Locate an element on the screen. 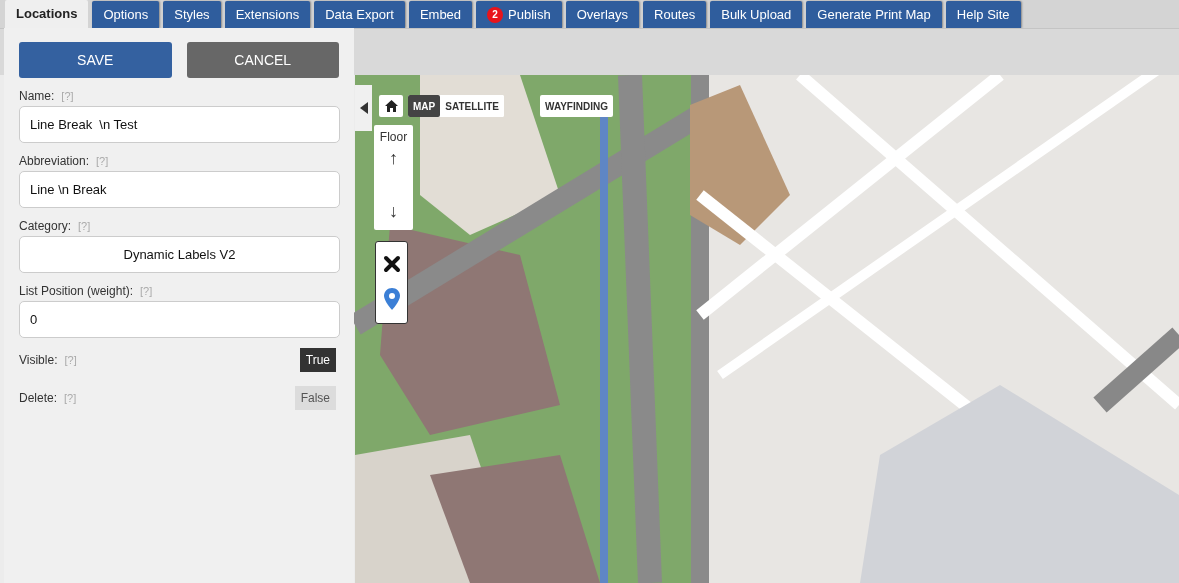 The image size is (1179, 583). tab: Bulk Upload is located at coordinates (756, 14).